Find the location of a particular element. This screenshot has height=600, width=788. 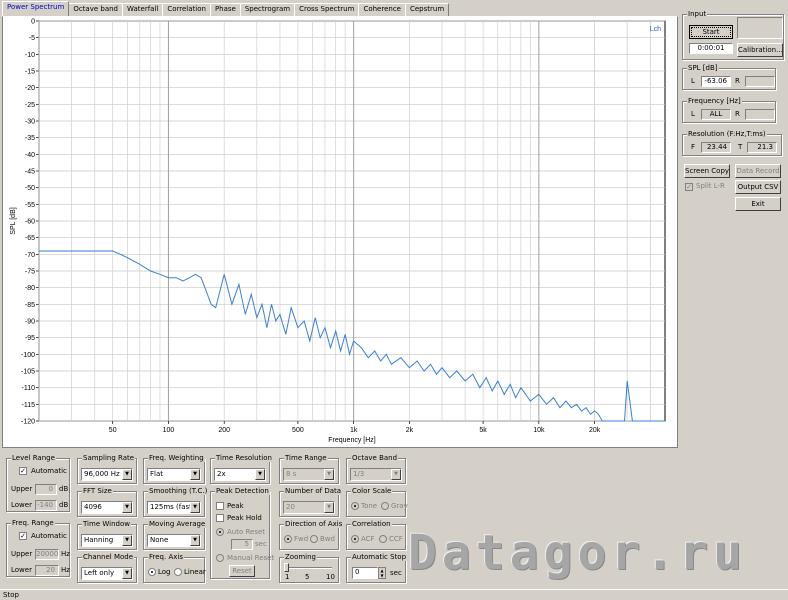

y-tick-label: 0 is located at coordinates (33, 22).